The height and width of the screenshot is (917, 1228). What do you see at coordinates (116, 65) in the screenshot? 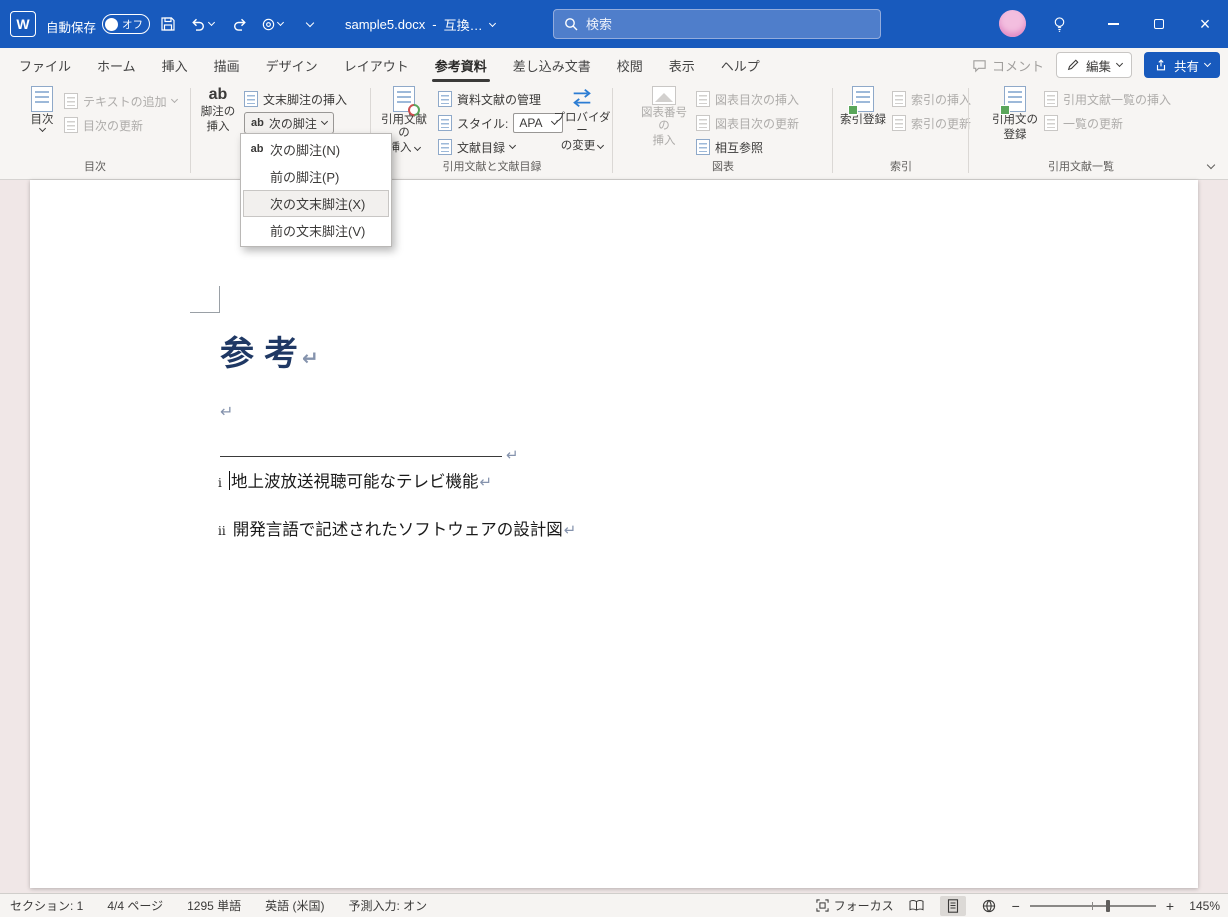
I see `tab-home: ホーム` at bounding box center [116, 65].